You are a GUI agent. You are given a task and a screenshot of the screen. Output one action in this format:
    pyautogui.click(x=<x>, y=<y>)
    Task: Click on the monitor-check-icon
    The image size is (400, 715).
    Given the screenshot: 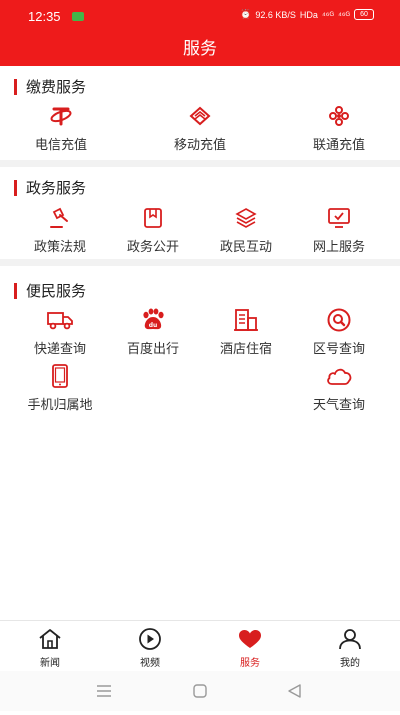 What is the action you would take?
    pyautogui.click(x=339, y=218)
    